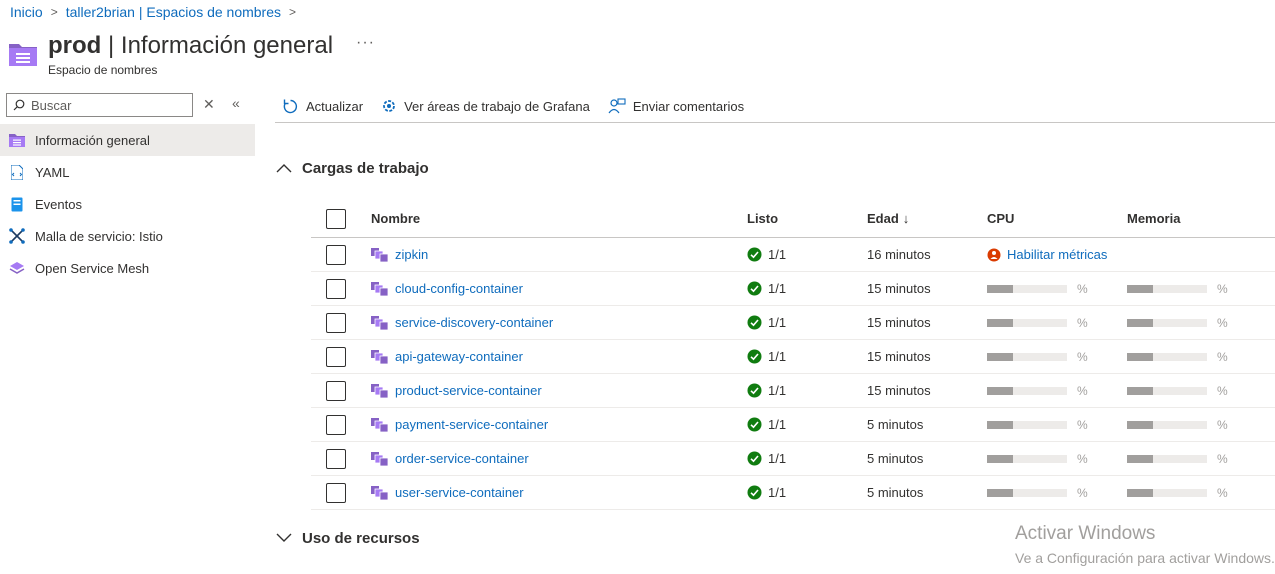 The image size is (1275, 574). I want to click on table-row: cloud-config-container 1/1 15 minutos%%, so click(793, 289).